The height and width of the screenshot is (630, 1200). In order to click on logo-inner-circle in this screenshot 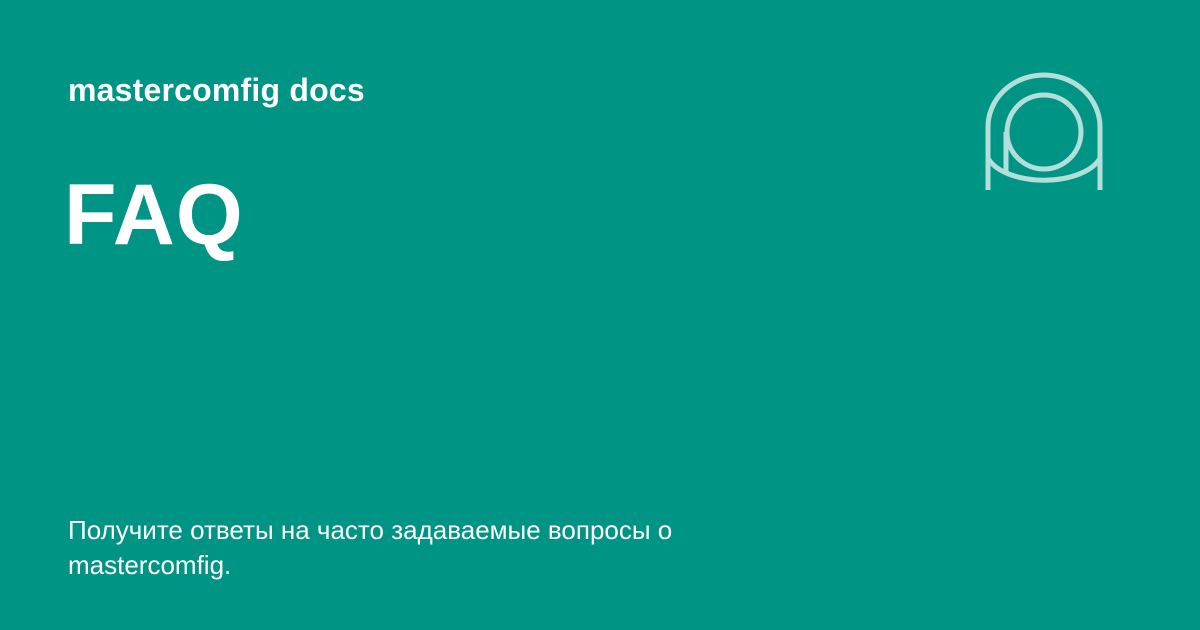, I will do `click(1044, 132)`.